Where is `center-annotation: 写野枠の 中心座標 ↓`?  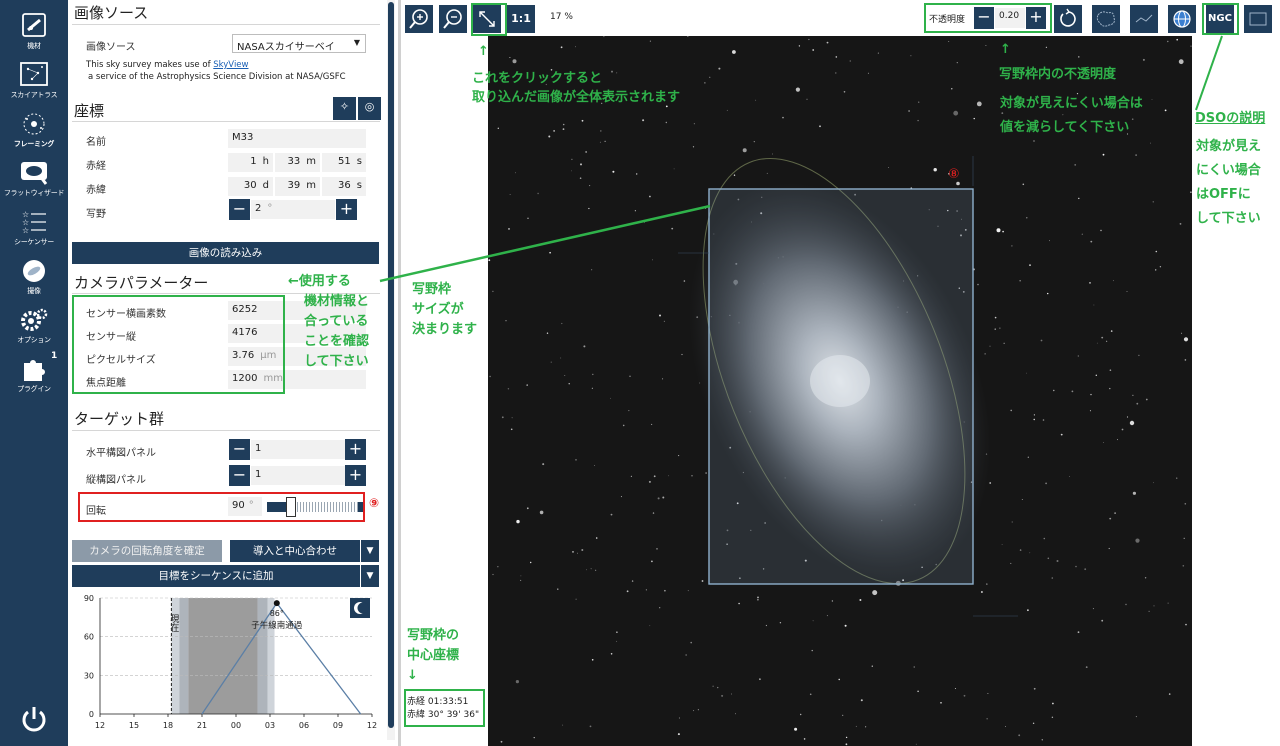 center-annotation: 写野枠の 中心座標 ↓ is located at coordinates (433, 656).